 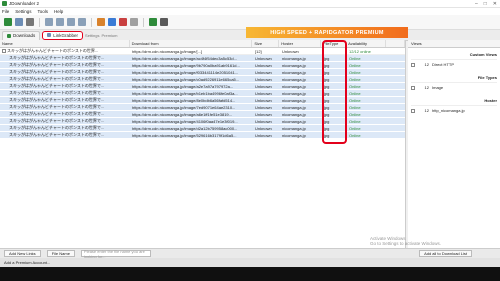 What do you see at coordinates (112, 22) in the screenshot?
I see `reconnect-icon` at bounding box center [112, 22].